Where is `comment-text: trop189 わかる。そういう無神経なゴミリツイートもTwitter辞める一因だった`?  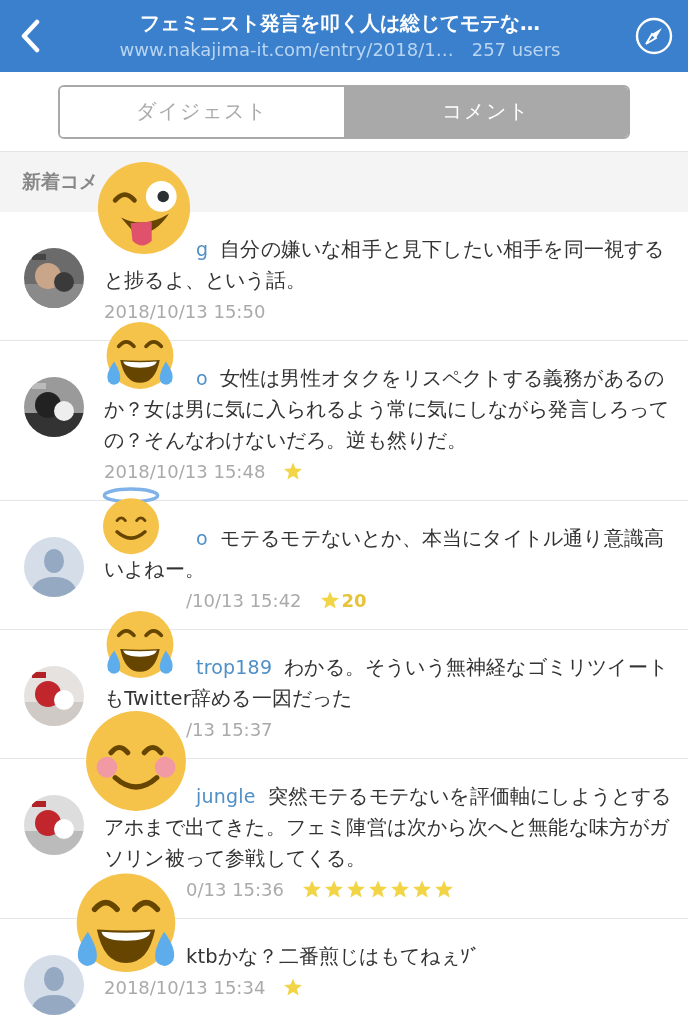
comment-text: trop189 わかる。そういう無神経なゴミリツイートもTwitter辞める一因だった is located at coordinates (386, 683).